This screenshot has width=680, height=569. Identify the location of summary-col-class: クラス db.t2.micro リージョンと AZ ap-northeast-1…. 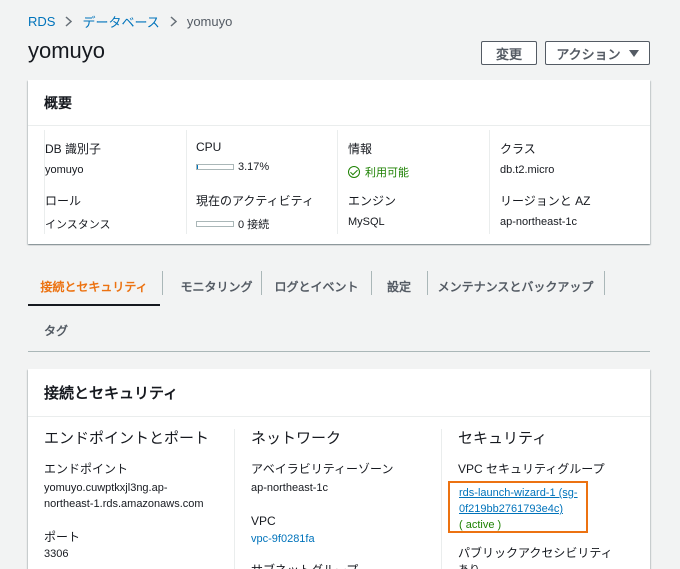
(569, 182).